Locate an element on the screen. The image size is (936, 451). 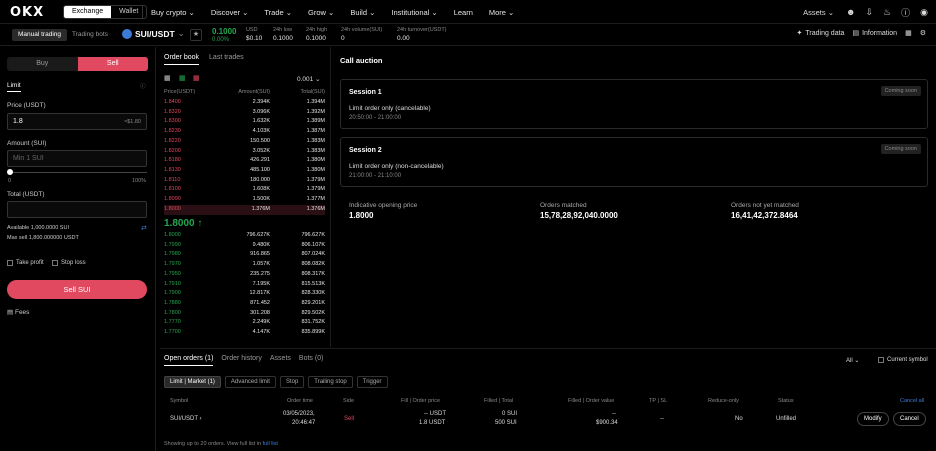
transfer-icon: ⇄ is located at coordinates (144, 228).